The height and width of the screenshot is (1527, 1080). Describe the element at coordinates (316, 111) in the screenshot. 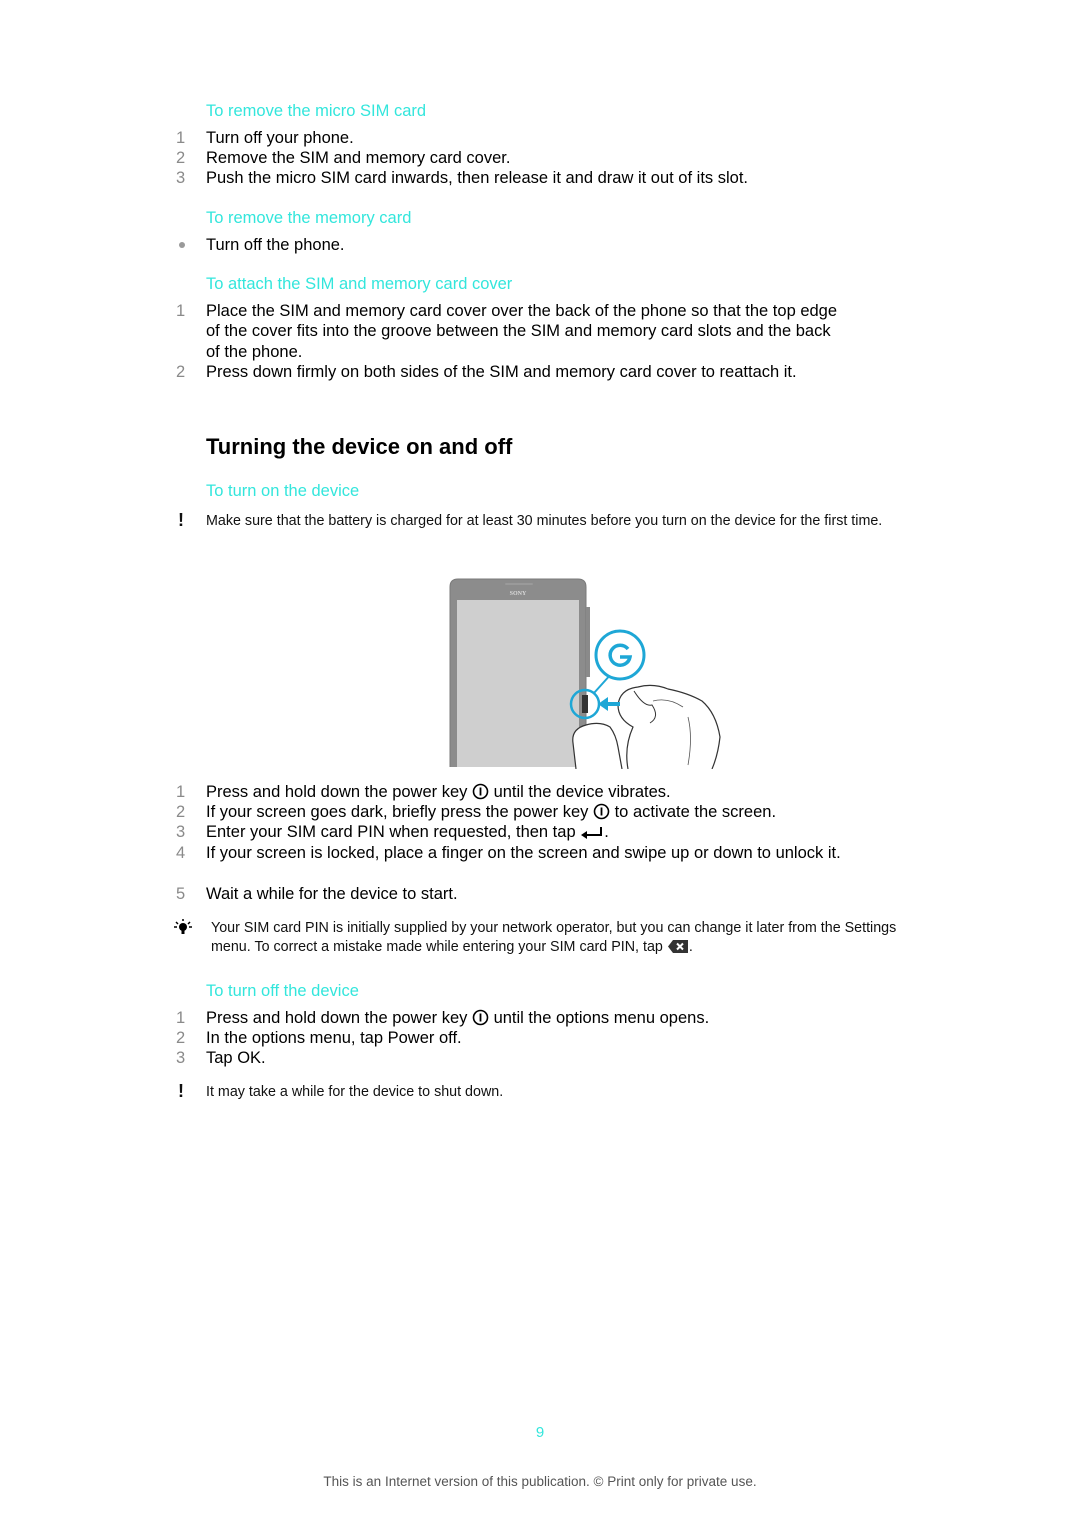

I see `heading-remove-sim: To remove the micro SIM card` at that location.